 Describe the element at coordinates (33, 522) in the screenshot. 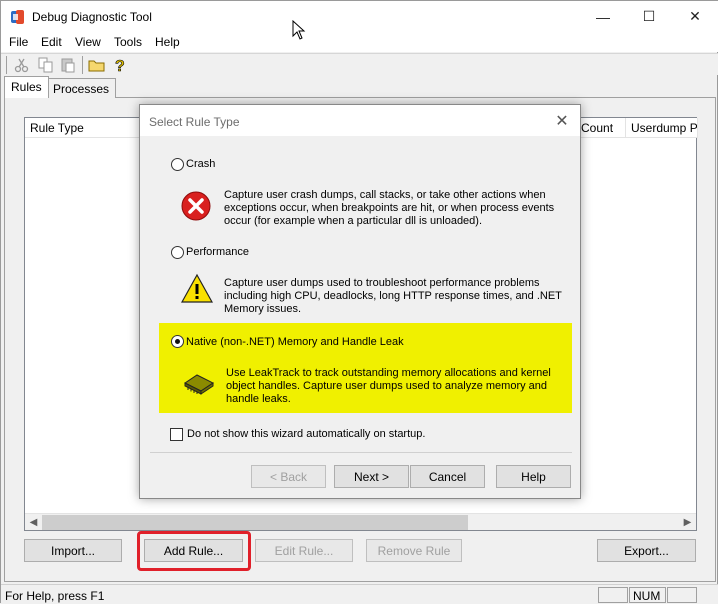

I see `scroll-left-icon: ◀` at that location.